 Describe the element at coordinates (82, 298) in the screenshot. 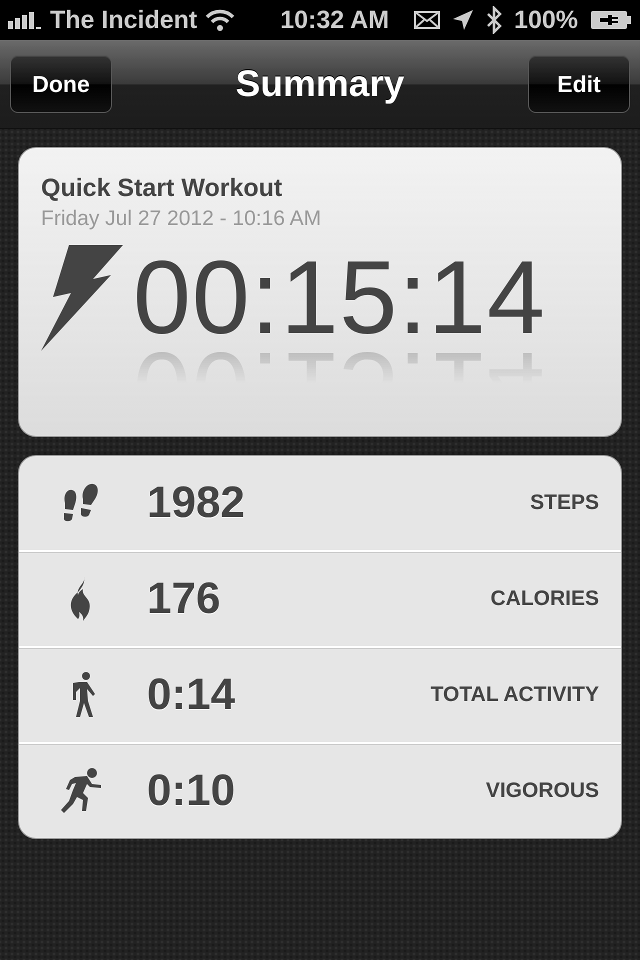

I see `lightning-bolt-icon` at that location.